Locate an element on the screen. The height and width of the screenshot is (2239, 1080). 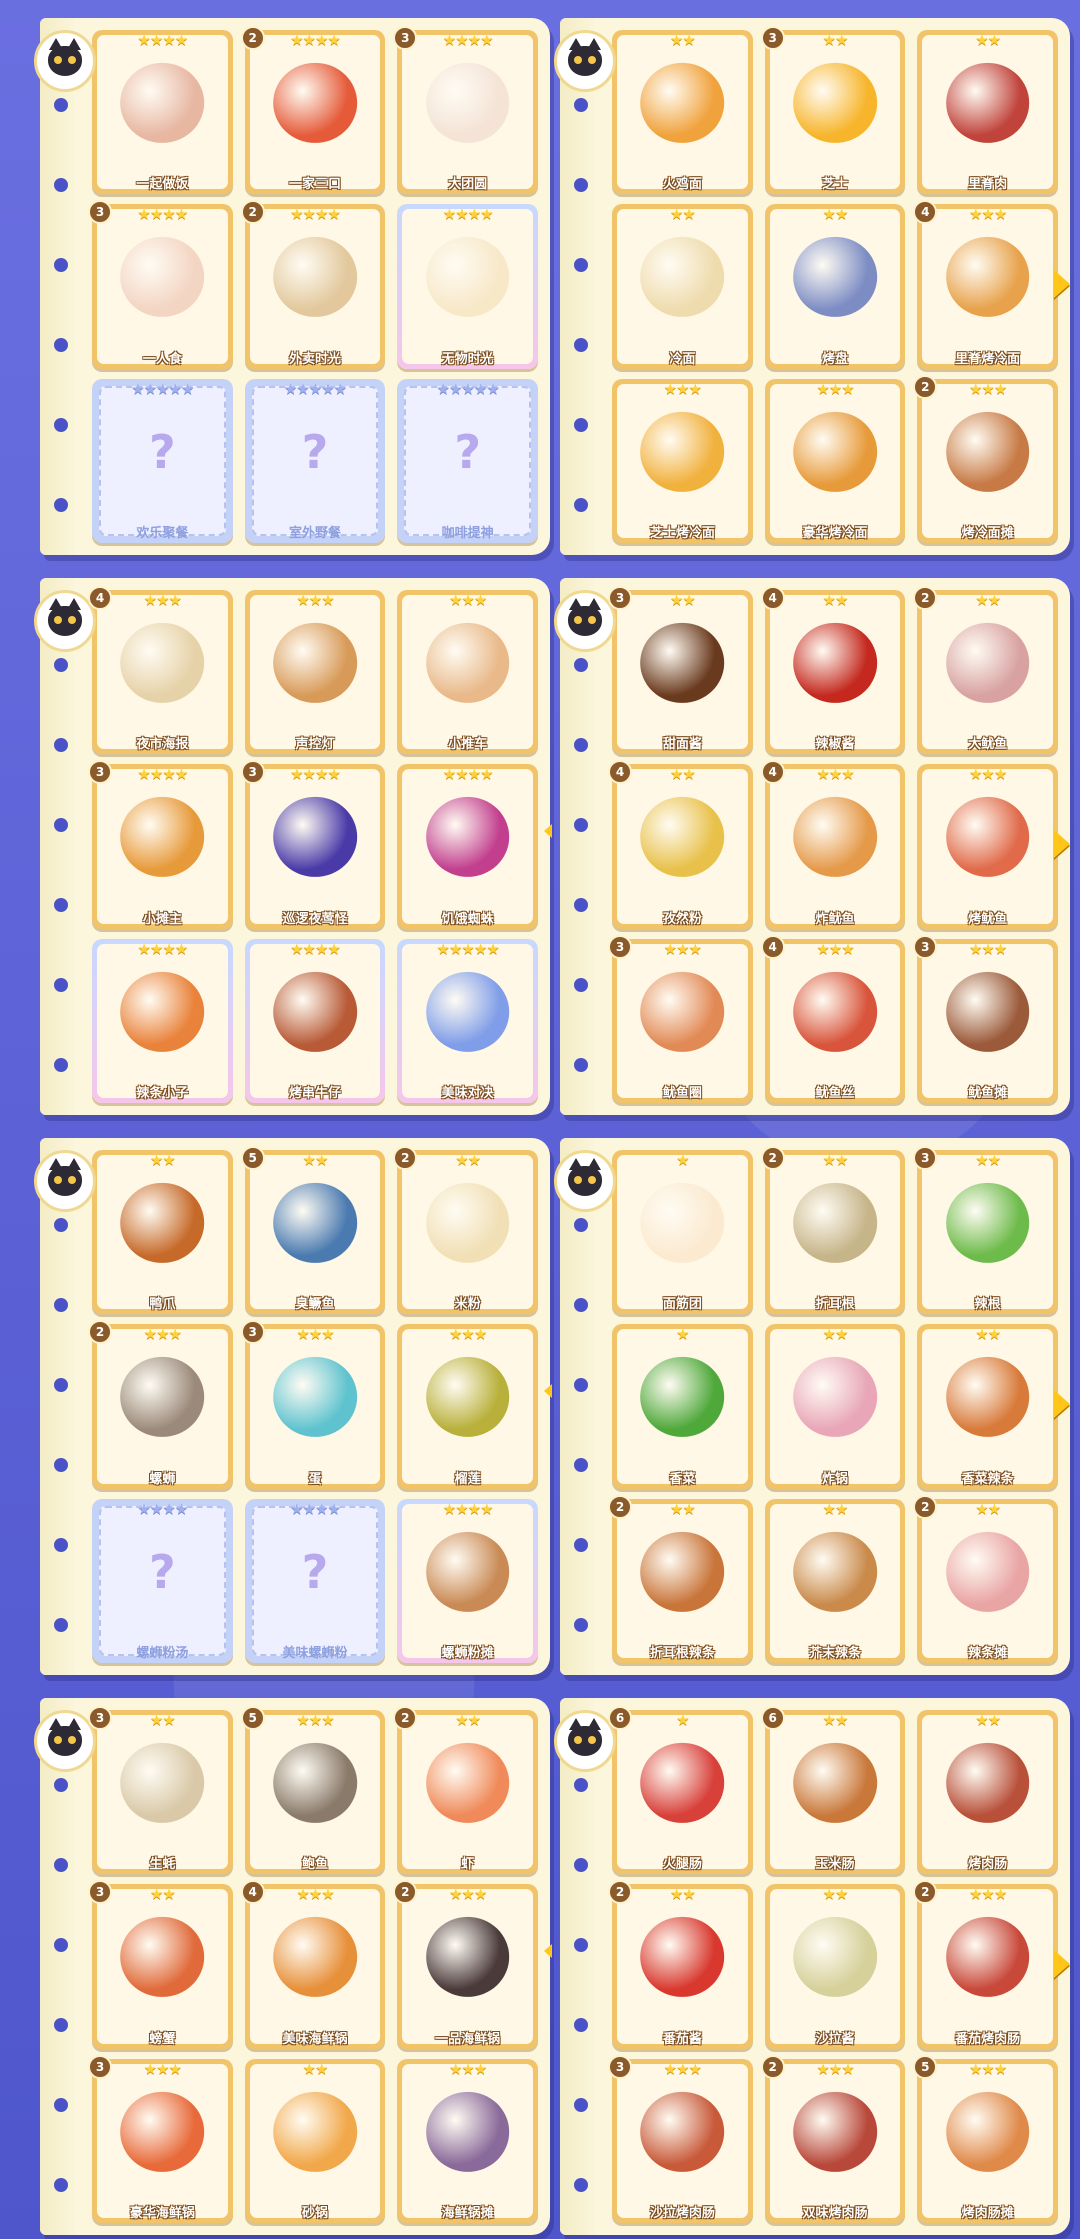
collection-card: ★★★ 芝士烤冷面 is located at coordinates (682, 460).